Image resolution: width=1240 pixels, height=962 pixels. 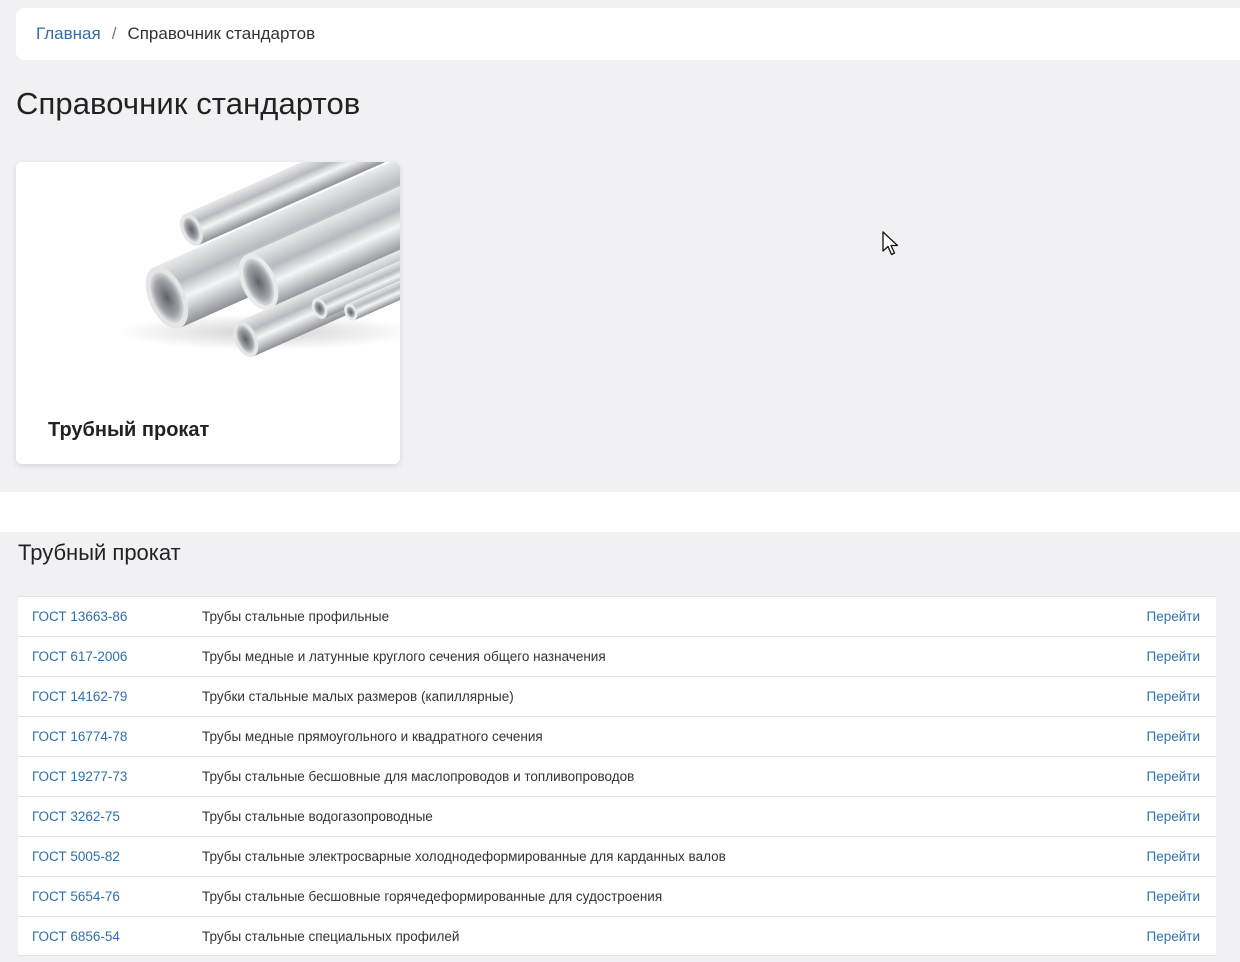 I want to click on mouse-pointer-icon, so click(x=890, y=243).